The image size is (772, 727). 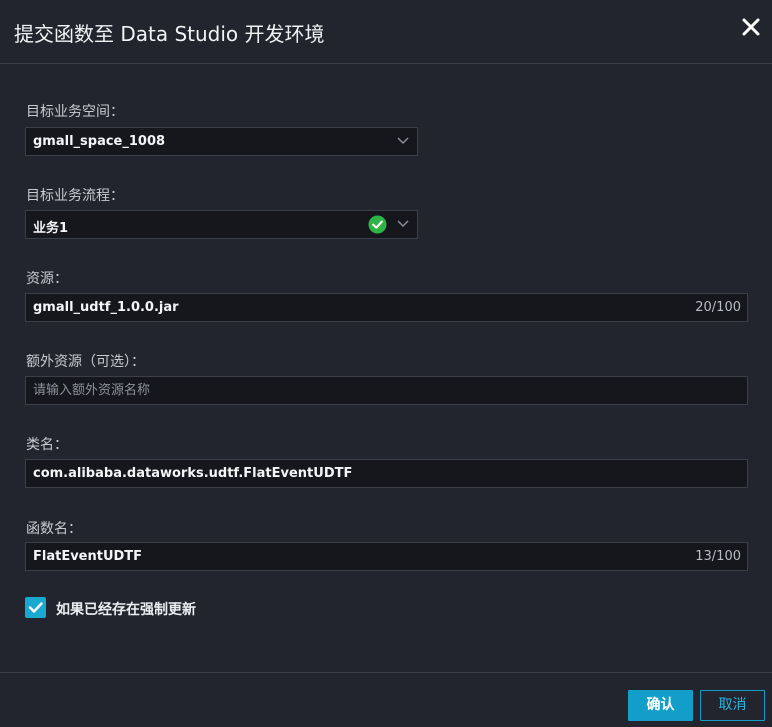 I want to click on function-name-char-counter: 13/100, so click(x=718, y=556).